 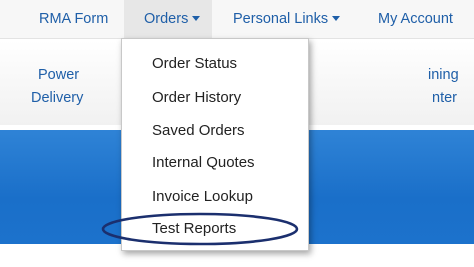 I want to click on subnav-center-partial: nter, so click(x=444, y=98).